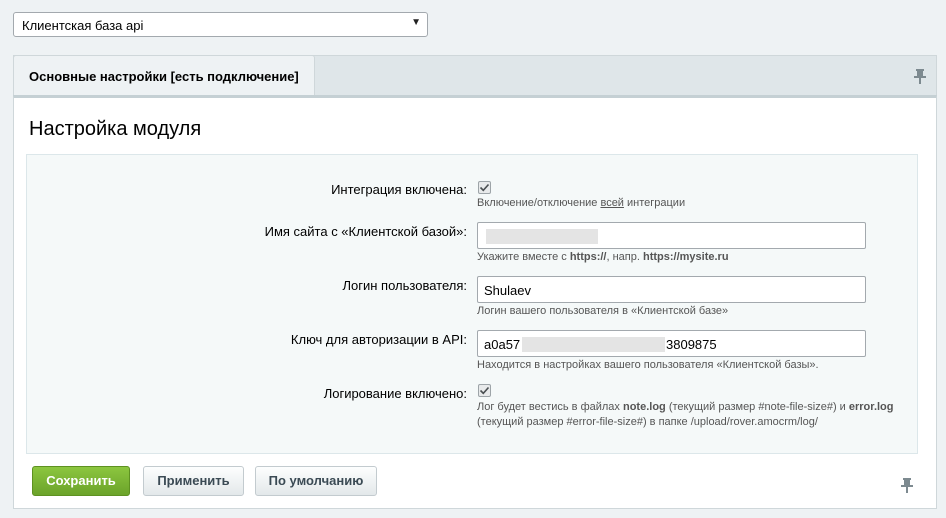 This screenshot has height=518, width=946. Describe the element at coordinates (416, 22) in the screenshot. I see `triangle-down-icon: ▼` at that location.